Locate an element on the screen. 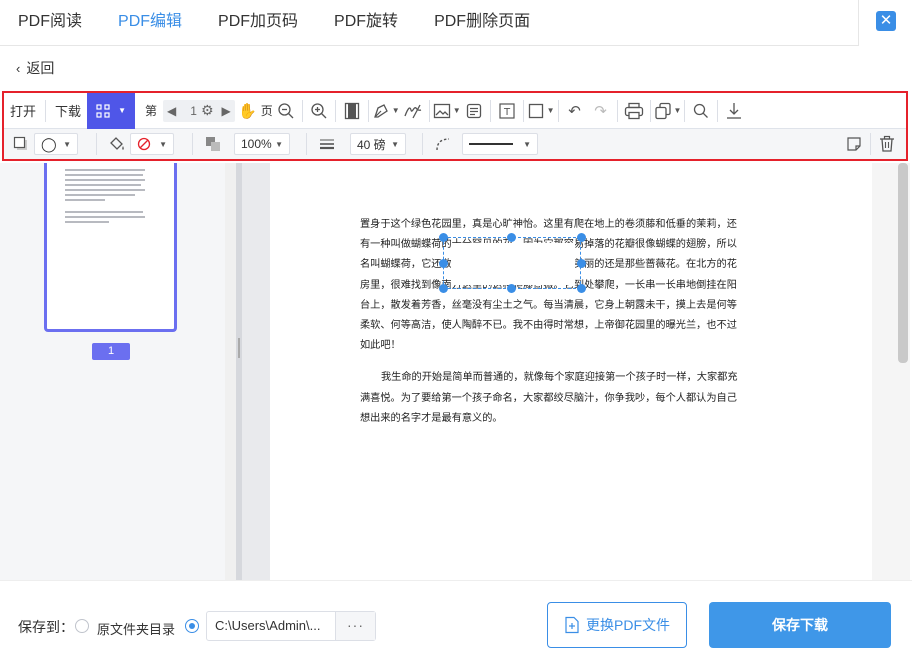 This screenshot has height=658, width=912. undo-button: ↶ is located at coordinates (575, 111).